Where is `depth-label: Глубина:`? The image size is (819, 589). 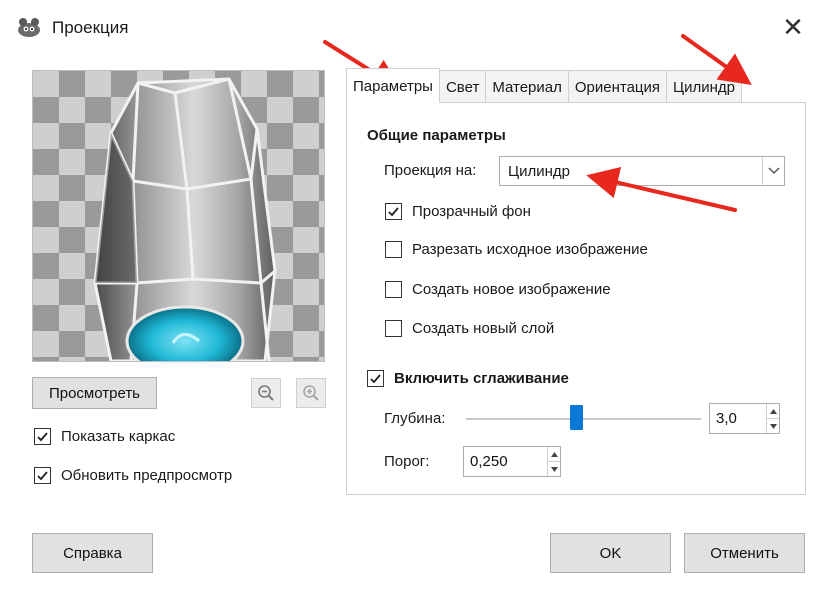 depth-label: Глубина: is located at coordinates (415, 418).